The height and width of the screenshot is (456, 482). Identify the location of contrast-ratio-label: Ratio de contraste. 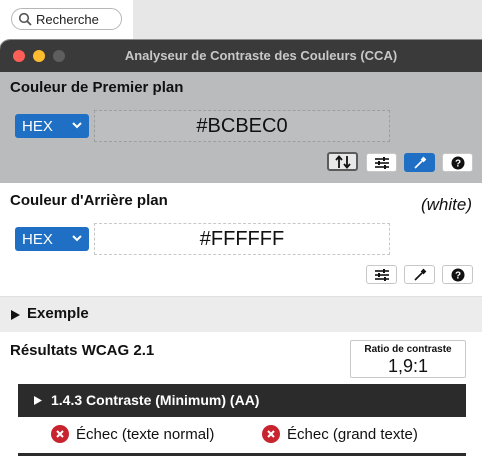
(408, 349).